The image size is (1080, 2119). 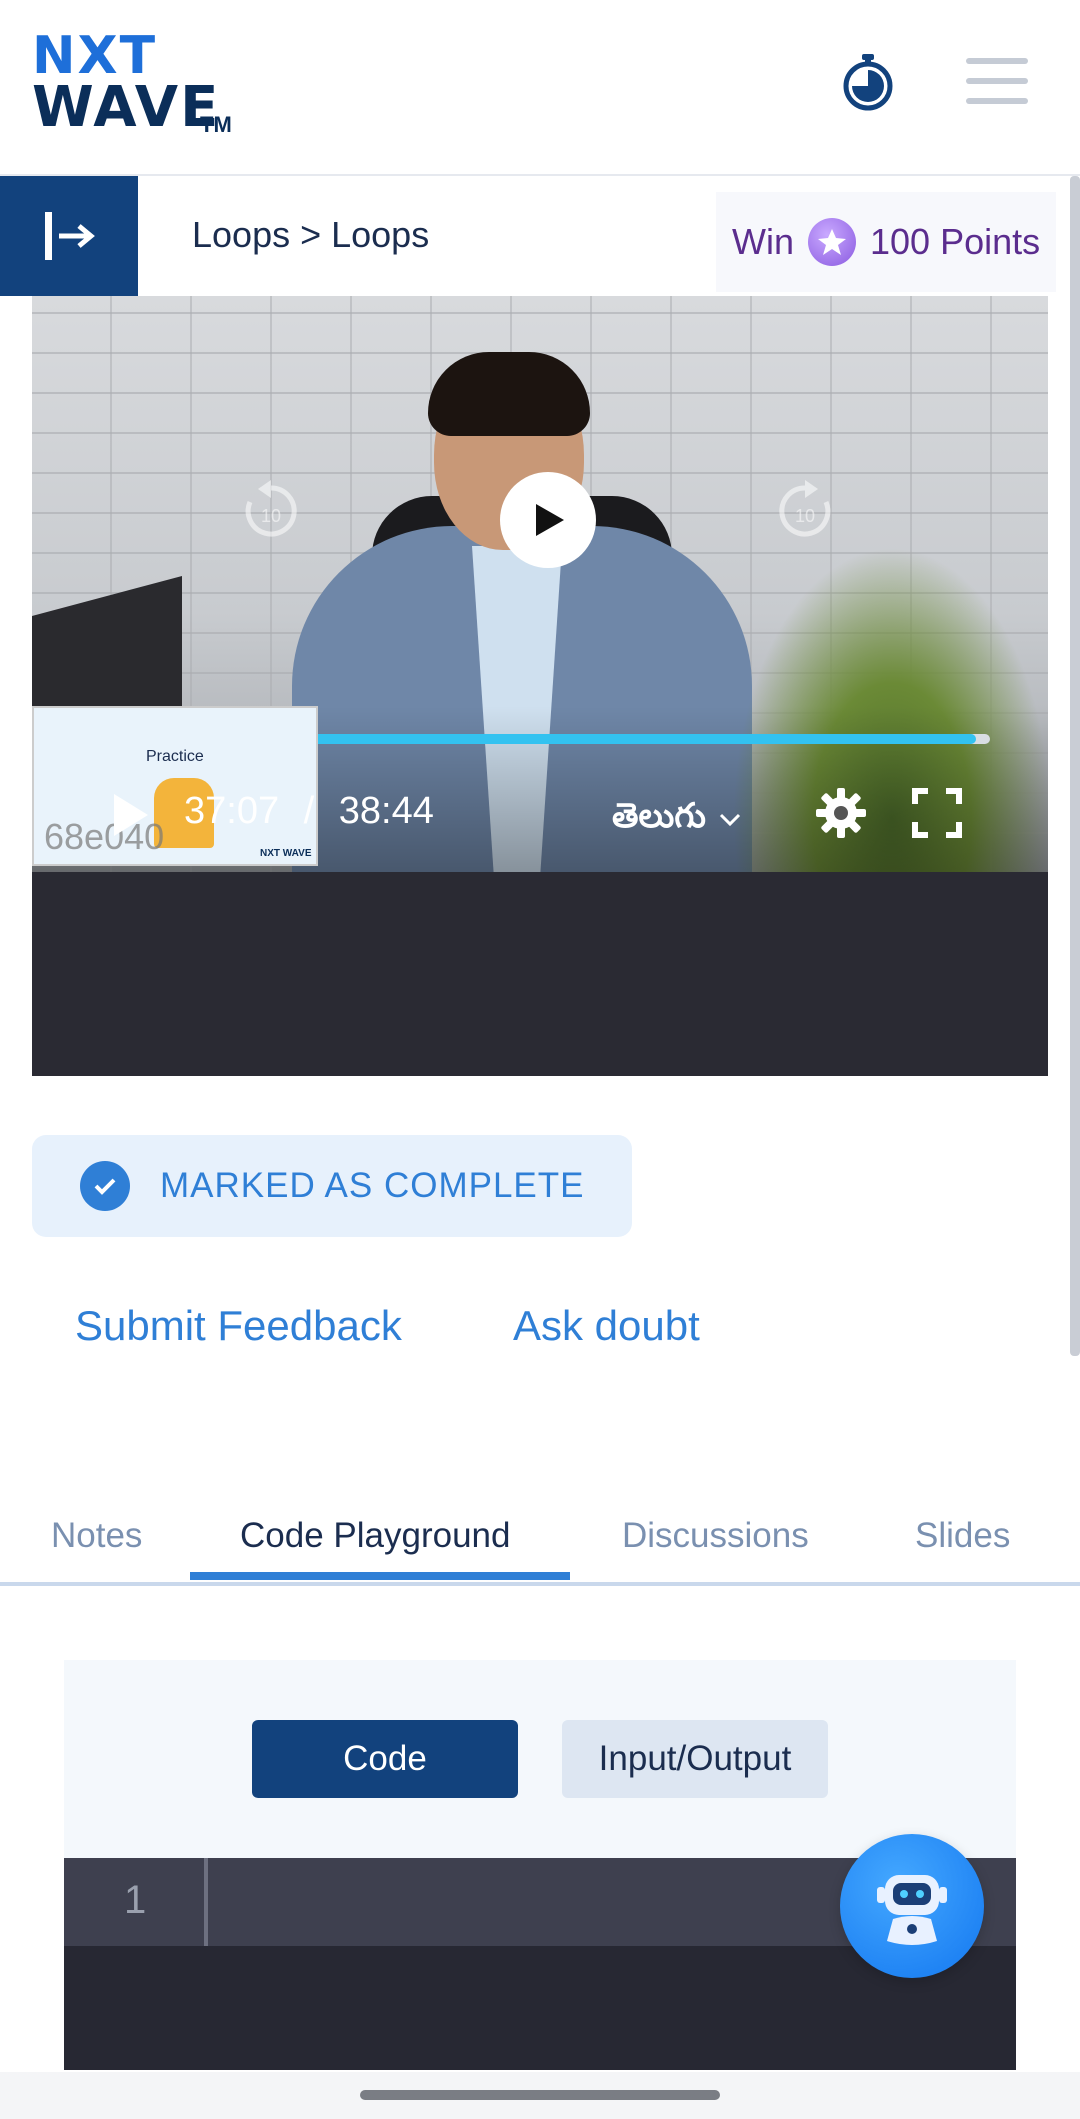 I want to click on rewind-10-icon: 10, so click(x=271, y=511).